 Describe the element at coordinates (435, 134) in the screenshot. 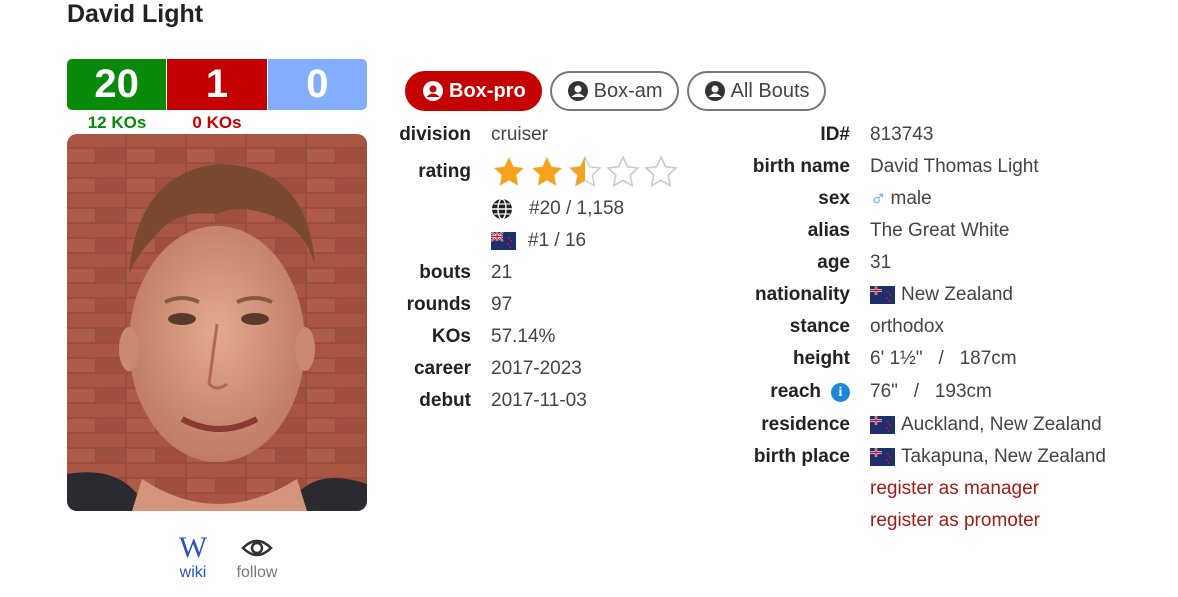

I see `division-label: division` at that location.